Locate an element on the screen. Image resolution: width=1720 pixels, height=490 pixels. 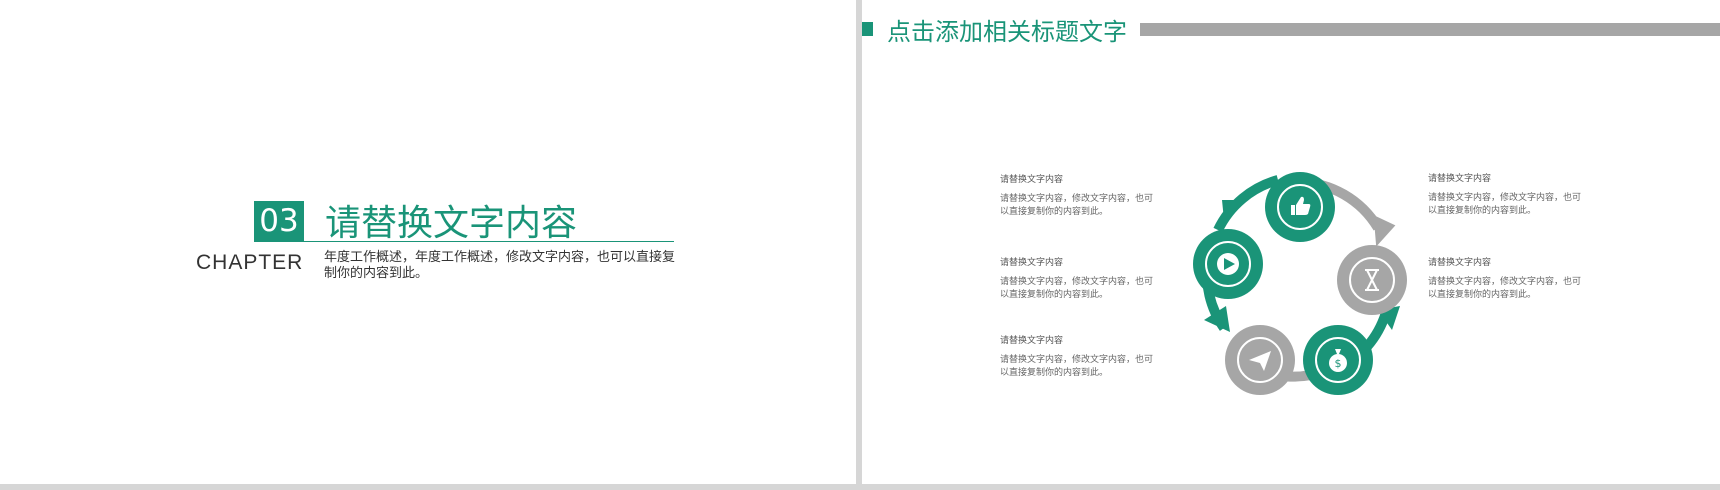
header-bar is located at coordinates (1430, 29).